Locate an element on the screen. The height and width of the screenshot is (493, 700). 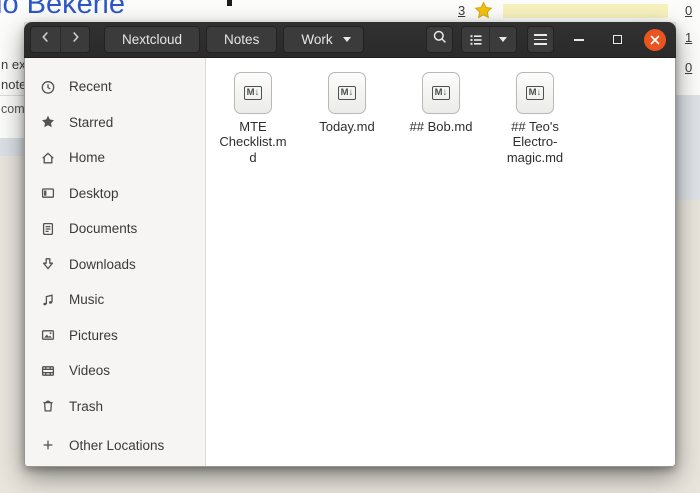
background-number-link: 1 is located at coordinates (688, 37).